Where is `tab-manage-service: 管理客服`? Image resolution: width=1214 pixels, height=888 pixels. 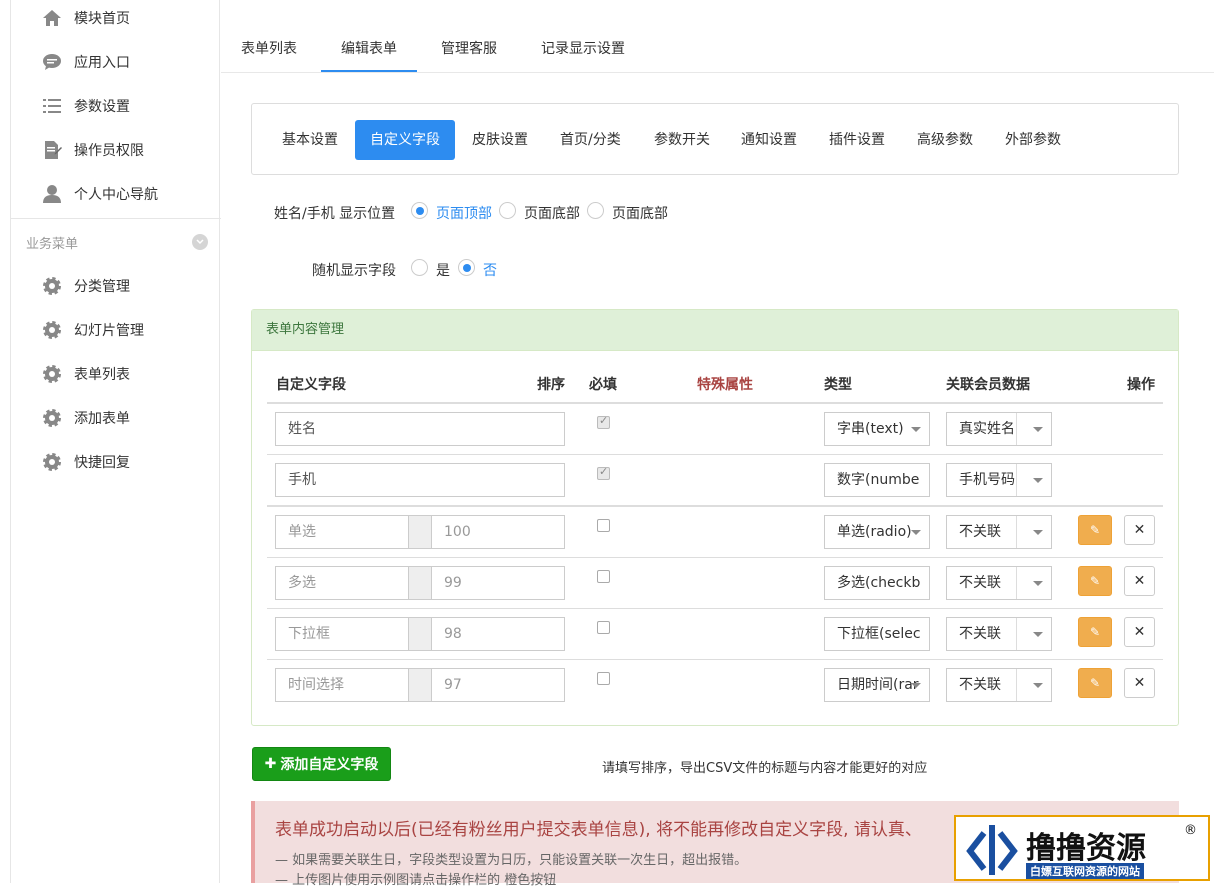
tab-manage-service: 管理客服 is located at coordinates (469, 55).